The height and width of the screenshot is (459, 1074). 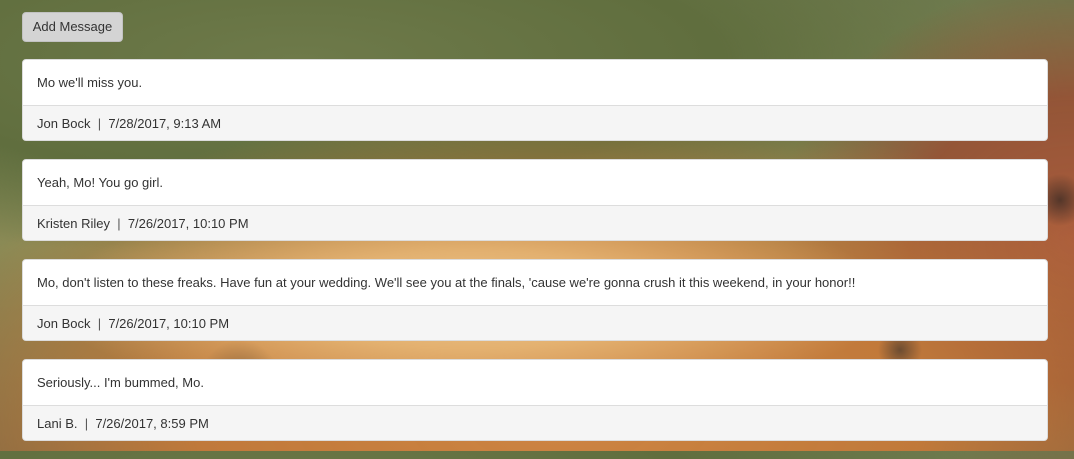 I want to click on message-text: Seriously... I'm bummed, Mo., so click(x=535, y=382).